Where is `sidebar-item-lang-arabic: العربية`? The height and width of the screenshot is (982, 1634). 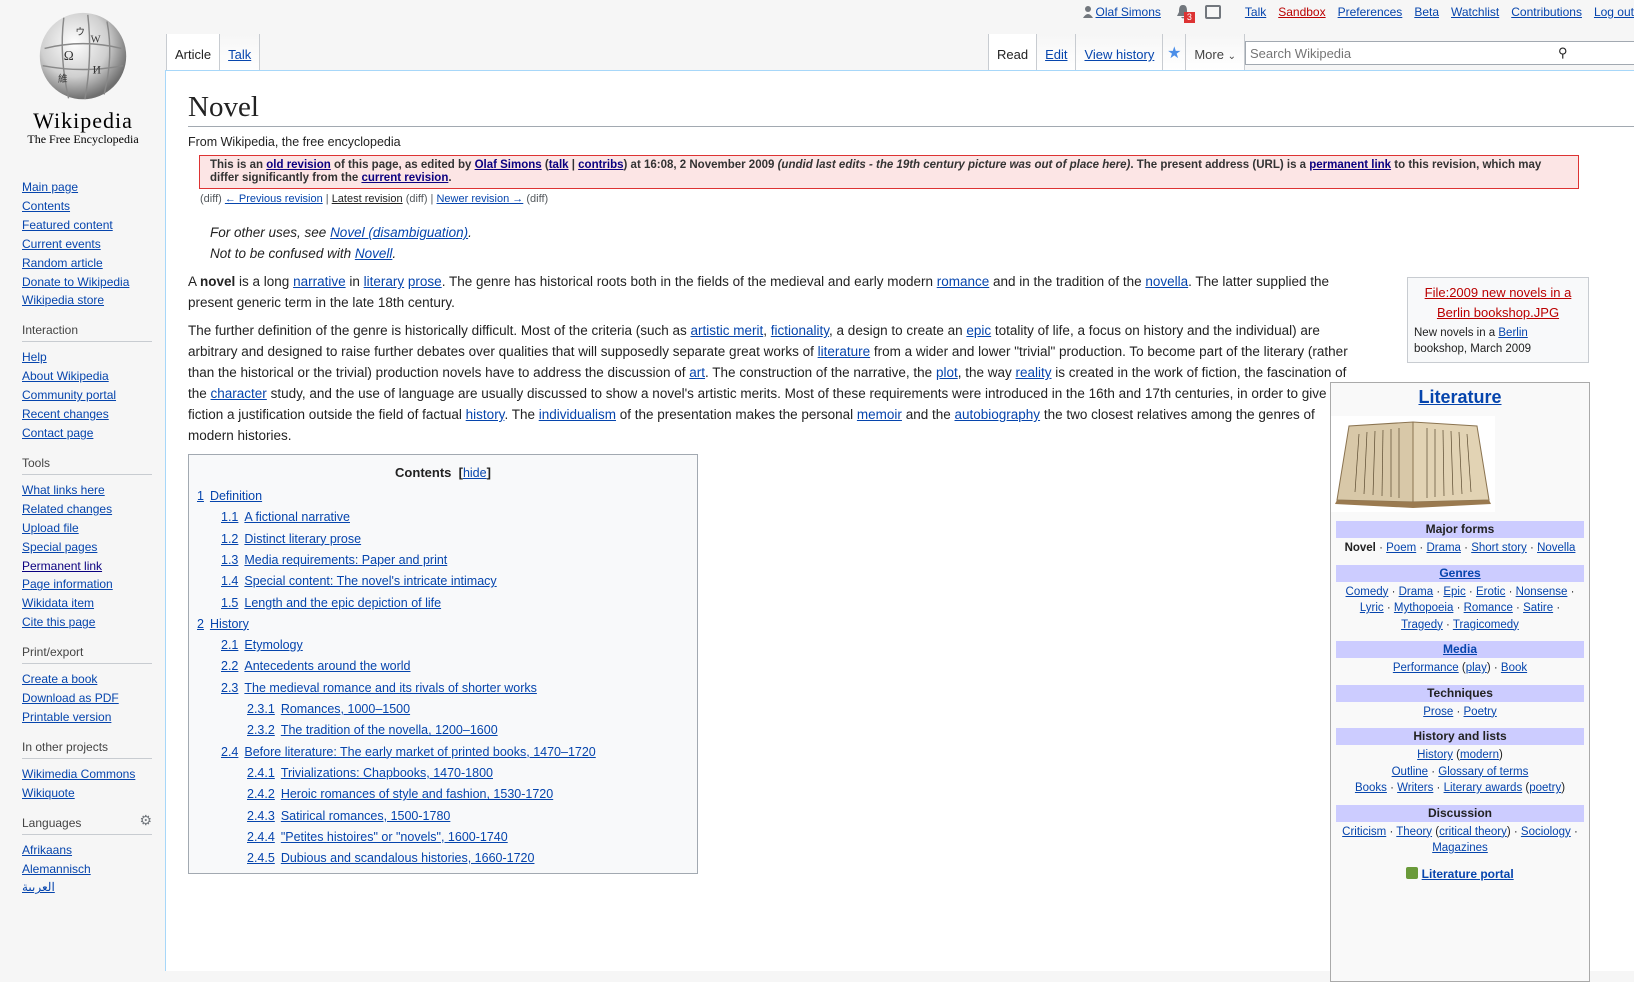 sidebar-item-lang-arabic: العربية is located at coordinates (38, 887).